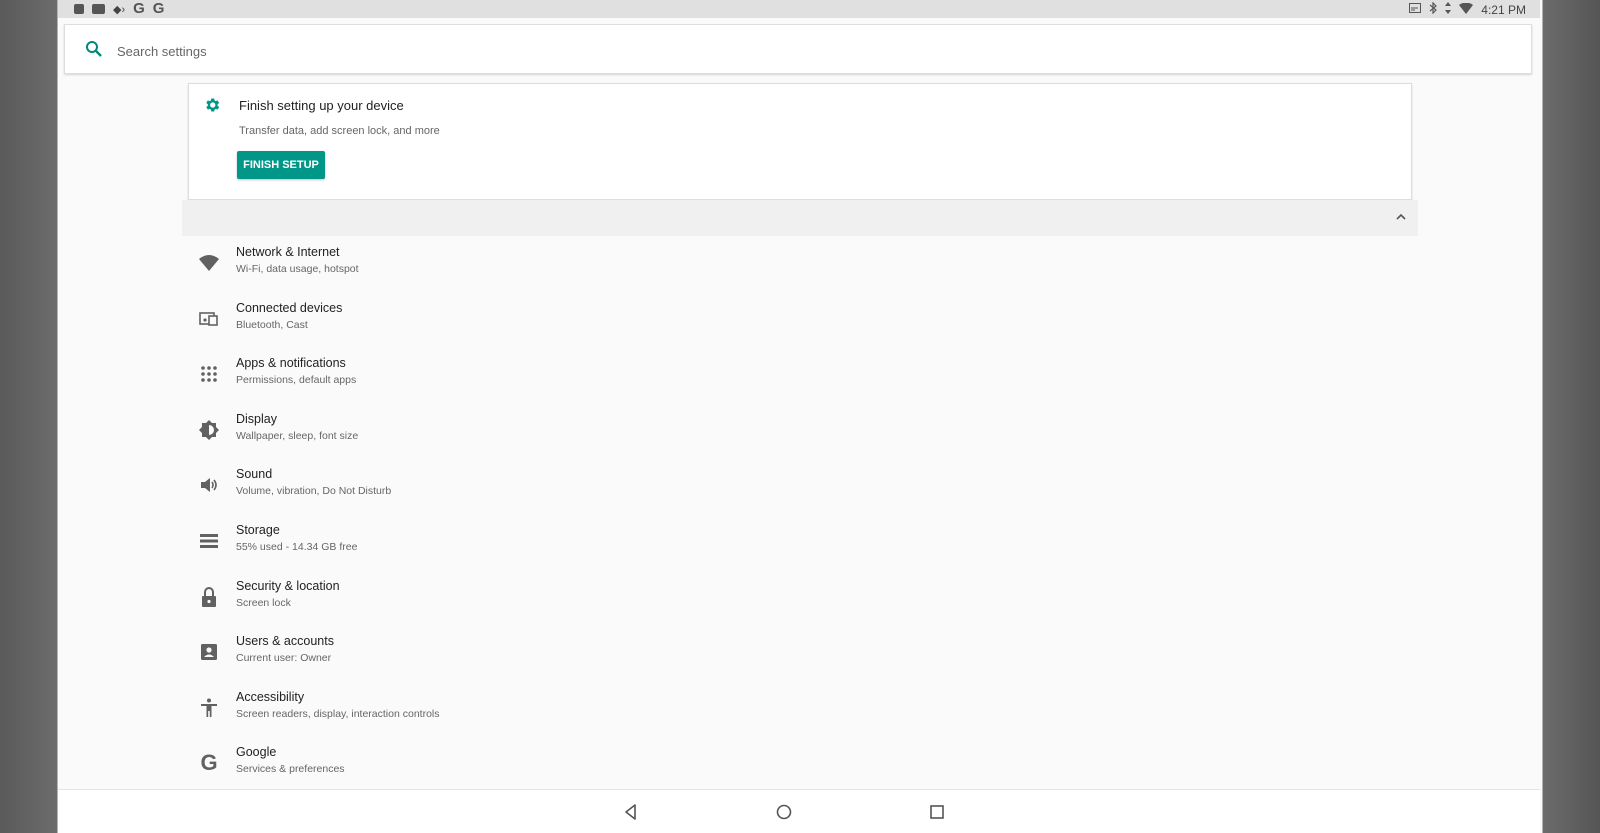 The height and width of the screenshot is (833, 1600). Describe the element at coordinates (209, 430) in the screenshot. I see `brightness-icon` at that location.